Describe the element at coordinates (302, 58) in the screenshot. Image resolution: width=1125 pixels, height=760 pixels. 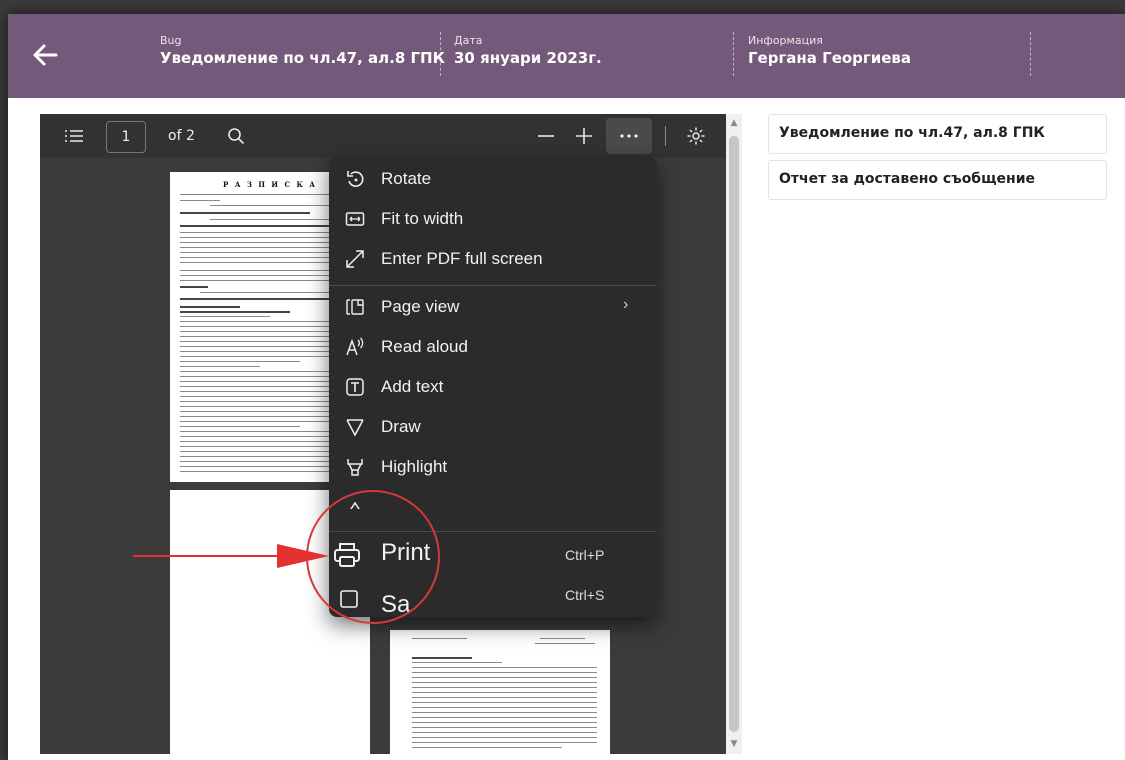
I see `header-value: Уведомление по чл.47, ал.8 ГПК` at that location.